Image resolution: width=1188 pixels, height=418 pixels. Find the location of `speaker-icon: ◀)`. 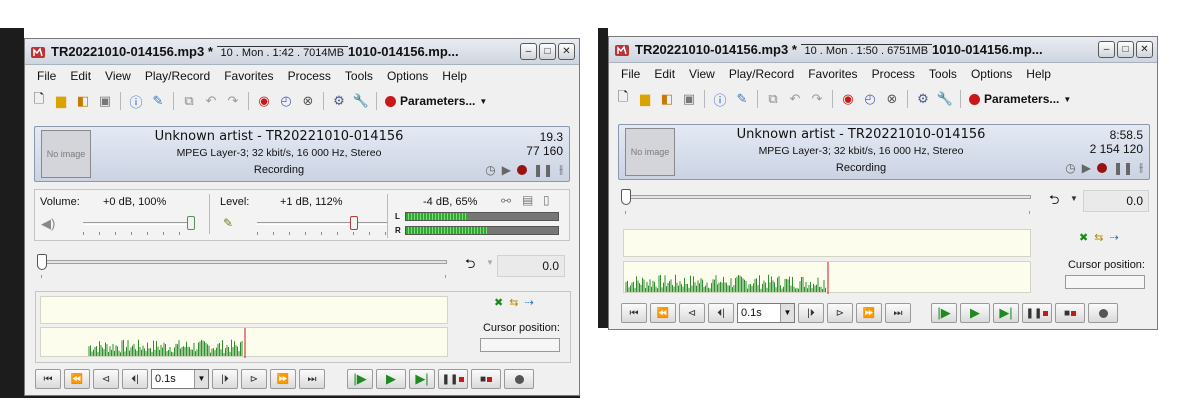

speaker-icon: ◀) is located at coordinates (48, 224).